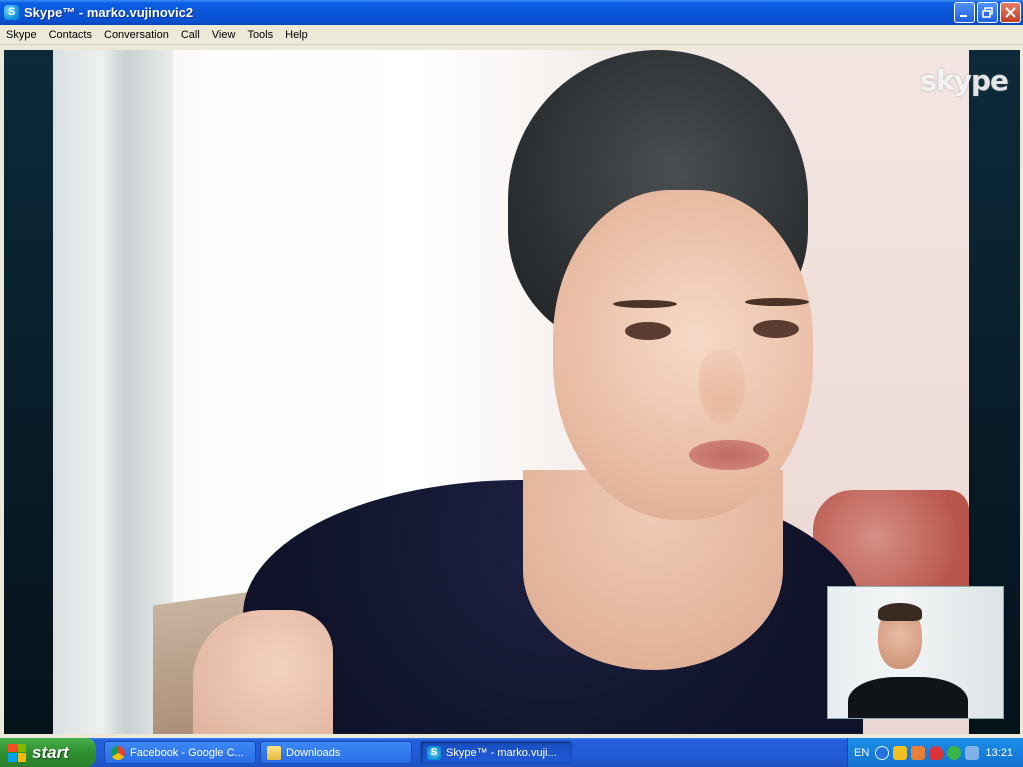 The width and height of the screenshot is (1023, 767). Describe the element at coordinates (190, 35) in the screenshot. I see `menu-call: Call` at that location.